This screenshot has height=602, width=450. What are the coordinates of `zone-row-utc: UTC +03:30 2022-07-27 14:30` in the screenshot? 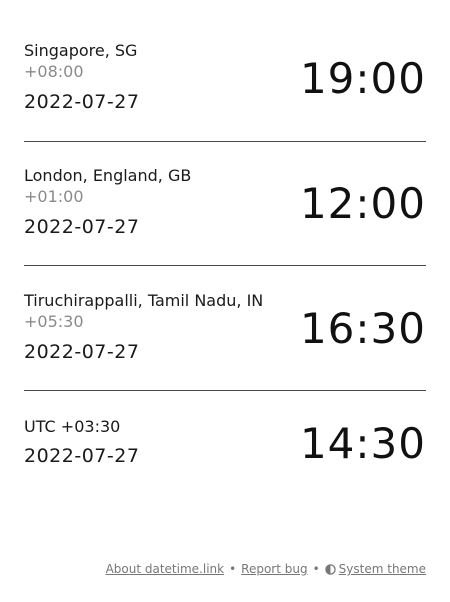 It's located at (225, 430).